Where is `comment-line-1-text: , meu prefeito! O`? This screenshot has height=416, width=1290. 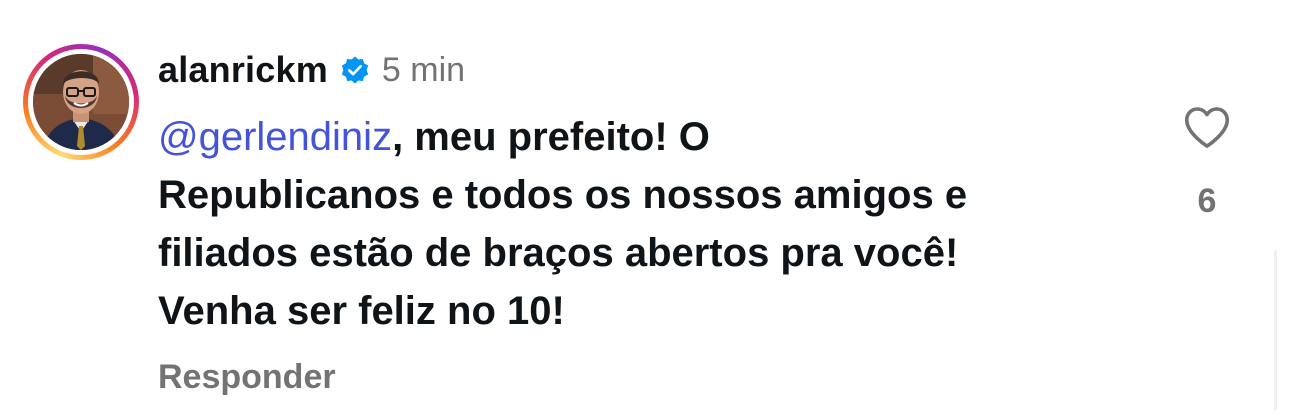 comment-line-1-text: , meu prefeito! O is located at coordinates (551, 137).